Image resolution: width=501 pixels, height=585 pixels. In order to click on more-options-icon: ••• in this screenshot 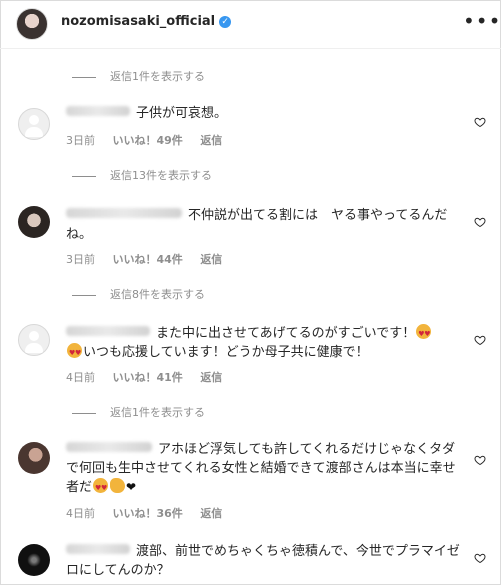, I will do `click(482, 21)`.